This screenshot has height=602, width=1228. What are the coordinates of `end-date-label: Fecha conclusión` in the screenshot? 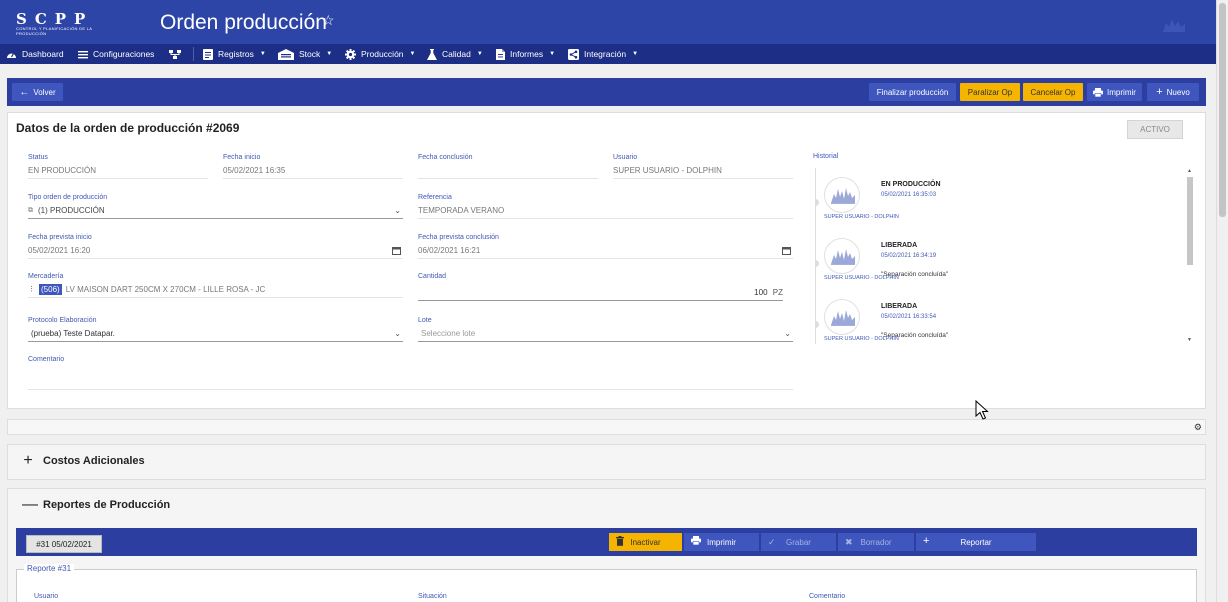 It's located at (445, 157).